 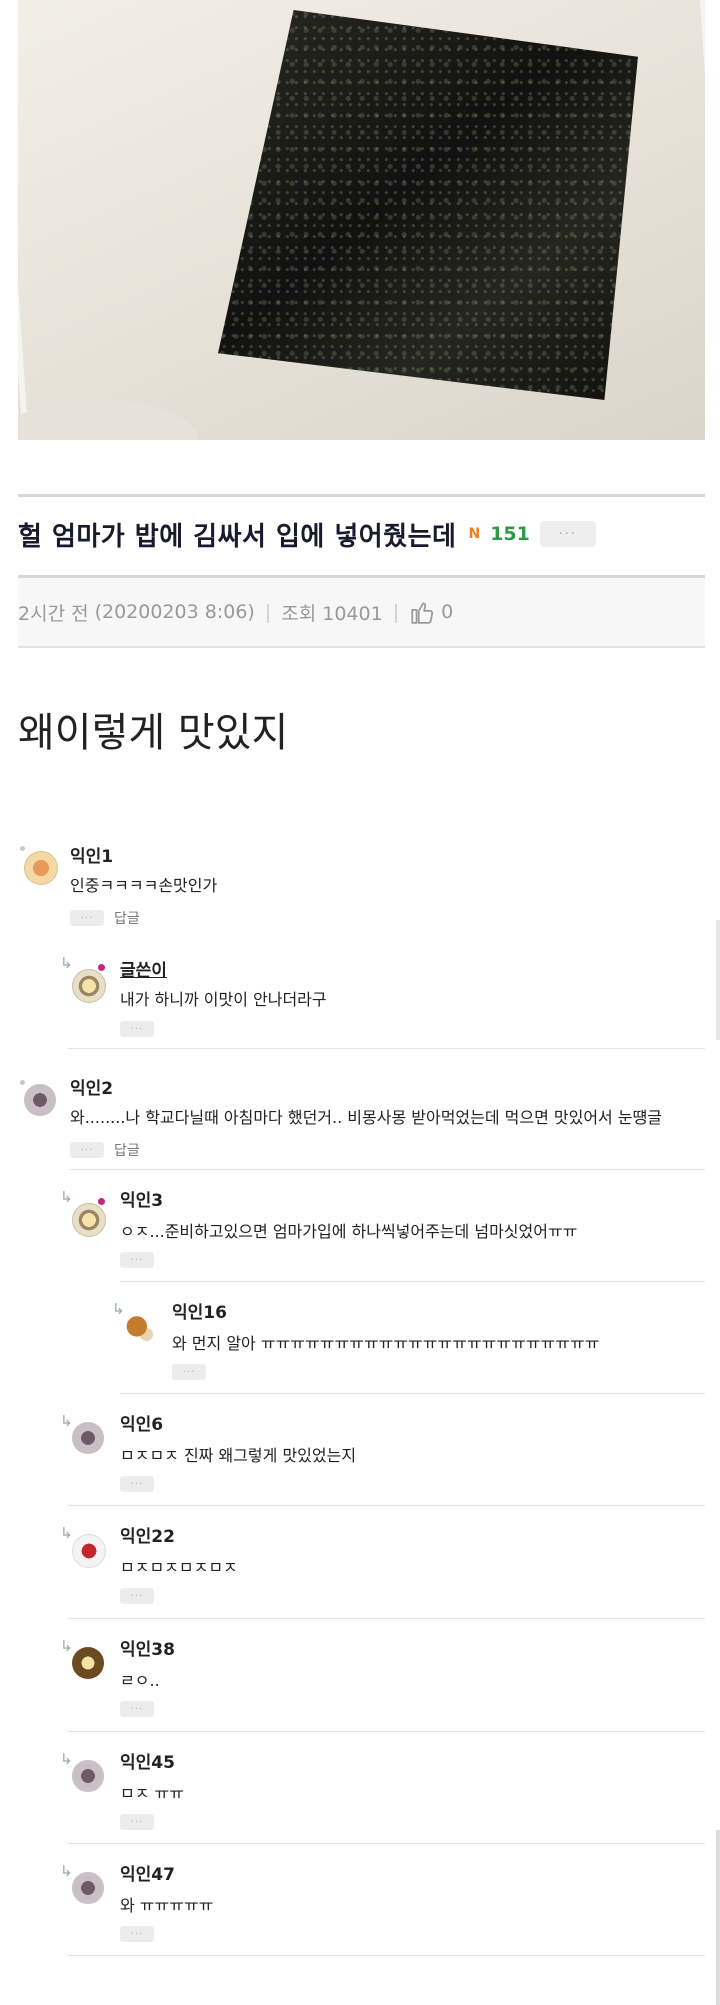 I want to click on comment-reply-item: ↳ 익인47 와 ㅠㅠㅠㅠㅠ ···, so click(x=382, y=1900).